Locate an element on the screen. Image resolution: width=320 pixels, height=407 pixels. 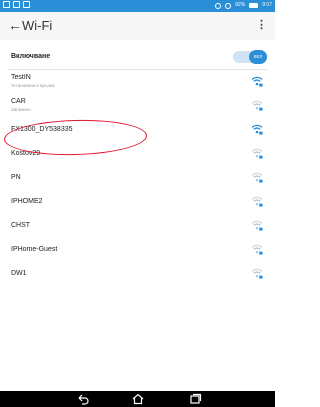
arrow-back-icon: ← is located at coordinates (15, 25).